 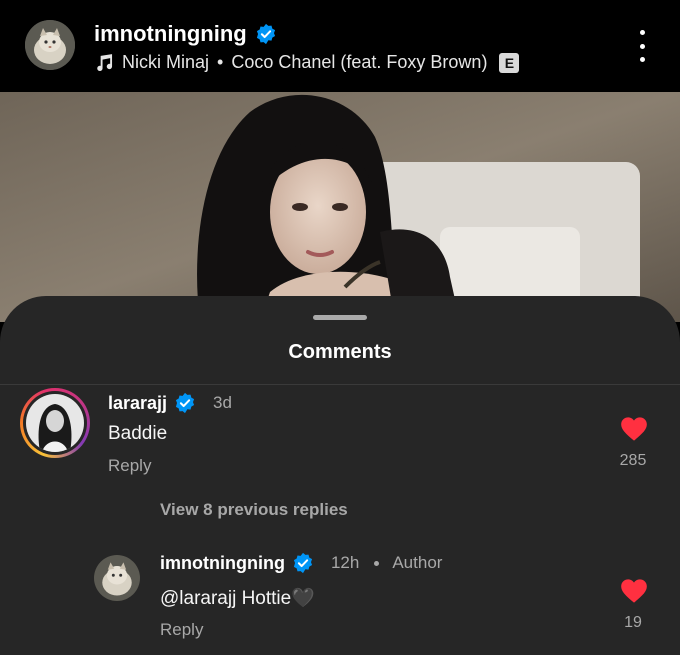 I want to click on comment-time: 3d, so click(x=222, y=402).